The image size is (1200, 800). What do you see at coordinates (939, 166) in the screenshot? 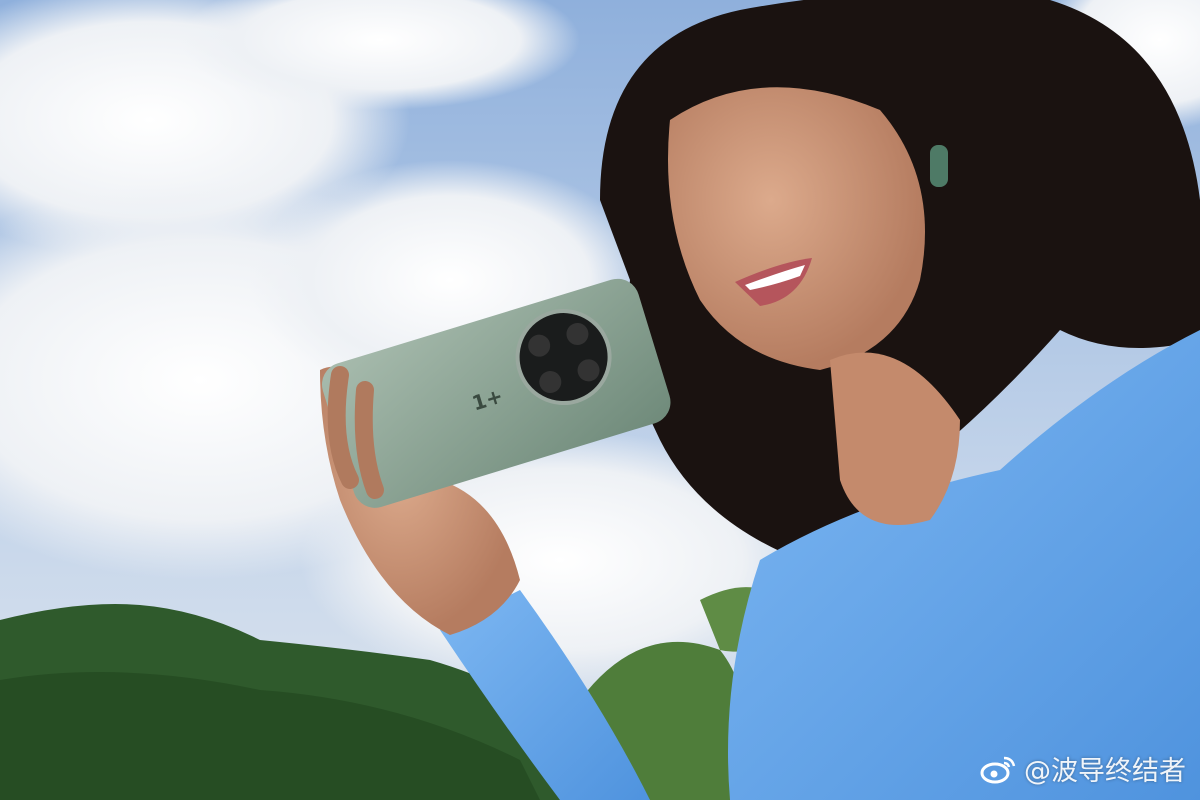
I see `earbud` at bounding box center [939, 166].